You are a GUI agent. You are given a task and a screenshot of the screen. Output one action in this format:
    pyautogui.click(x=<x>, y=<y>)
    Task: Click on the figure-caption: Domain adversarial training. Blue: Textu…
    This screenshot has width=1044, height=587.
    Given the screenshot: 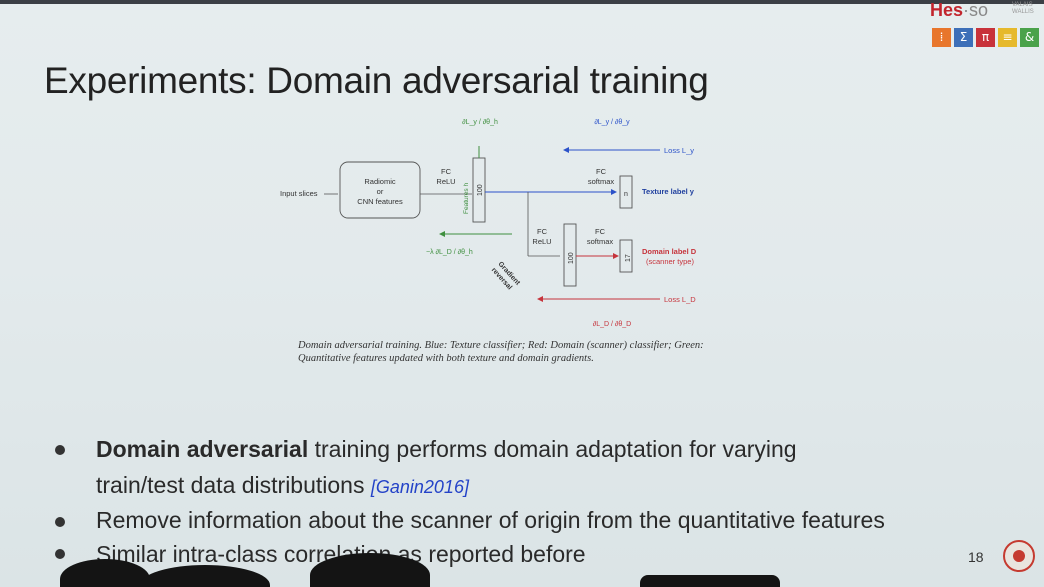 What is the action you would take?
    pyautogui.click(x=501, y=352)
    